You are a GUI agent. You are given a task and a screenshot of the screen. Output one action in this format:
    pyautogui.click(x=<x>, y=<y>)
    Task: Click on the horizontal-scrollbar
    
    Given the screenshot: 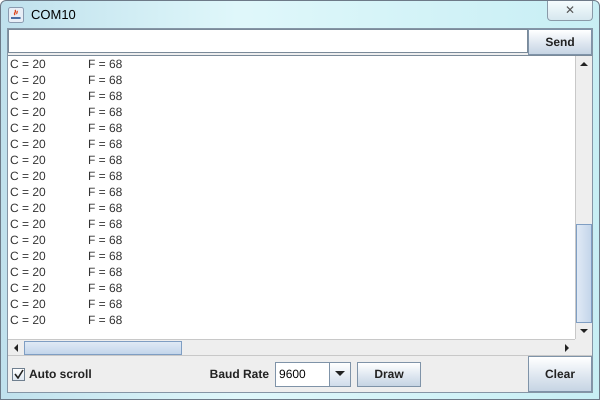 What is the action you would take?
    pyautogui.click(x=291, y=347)
    